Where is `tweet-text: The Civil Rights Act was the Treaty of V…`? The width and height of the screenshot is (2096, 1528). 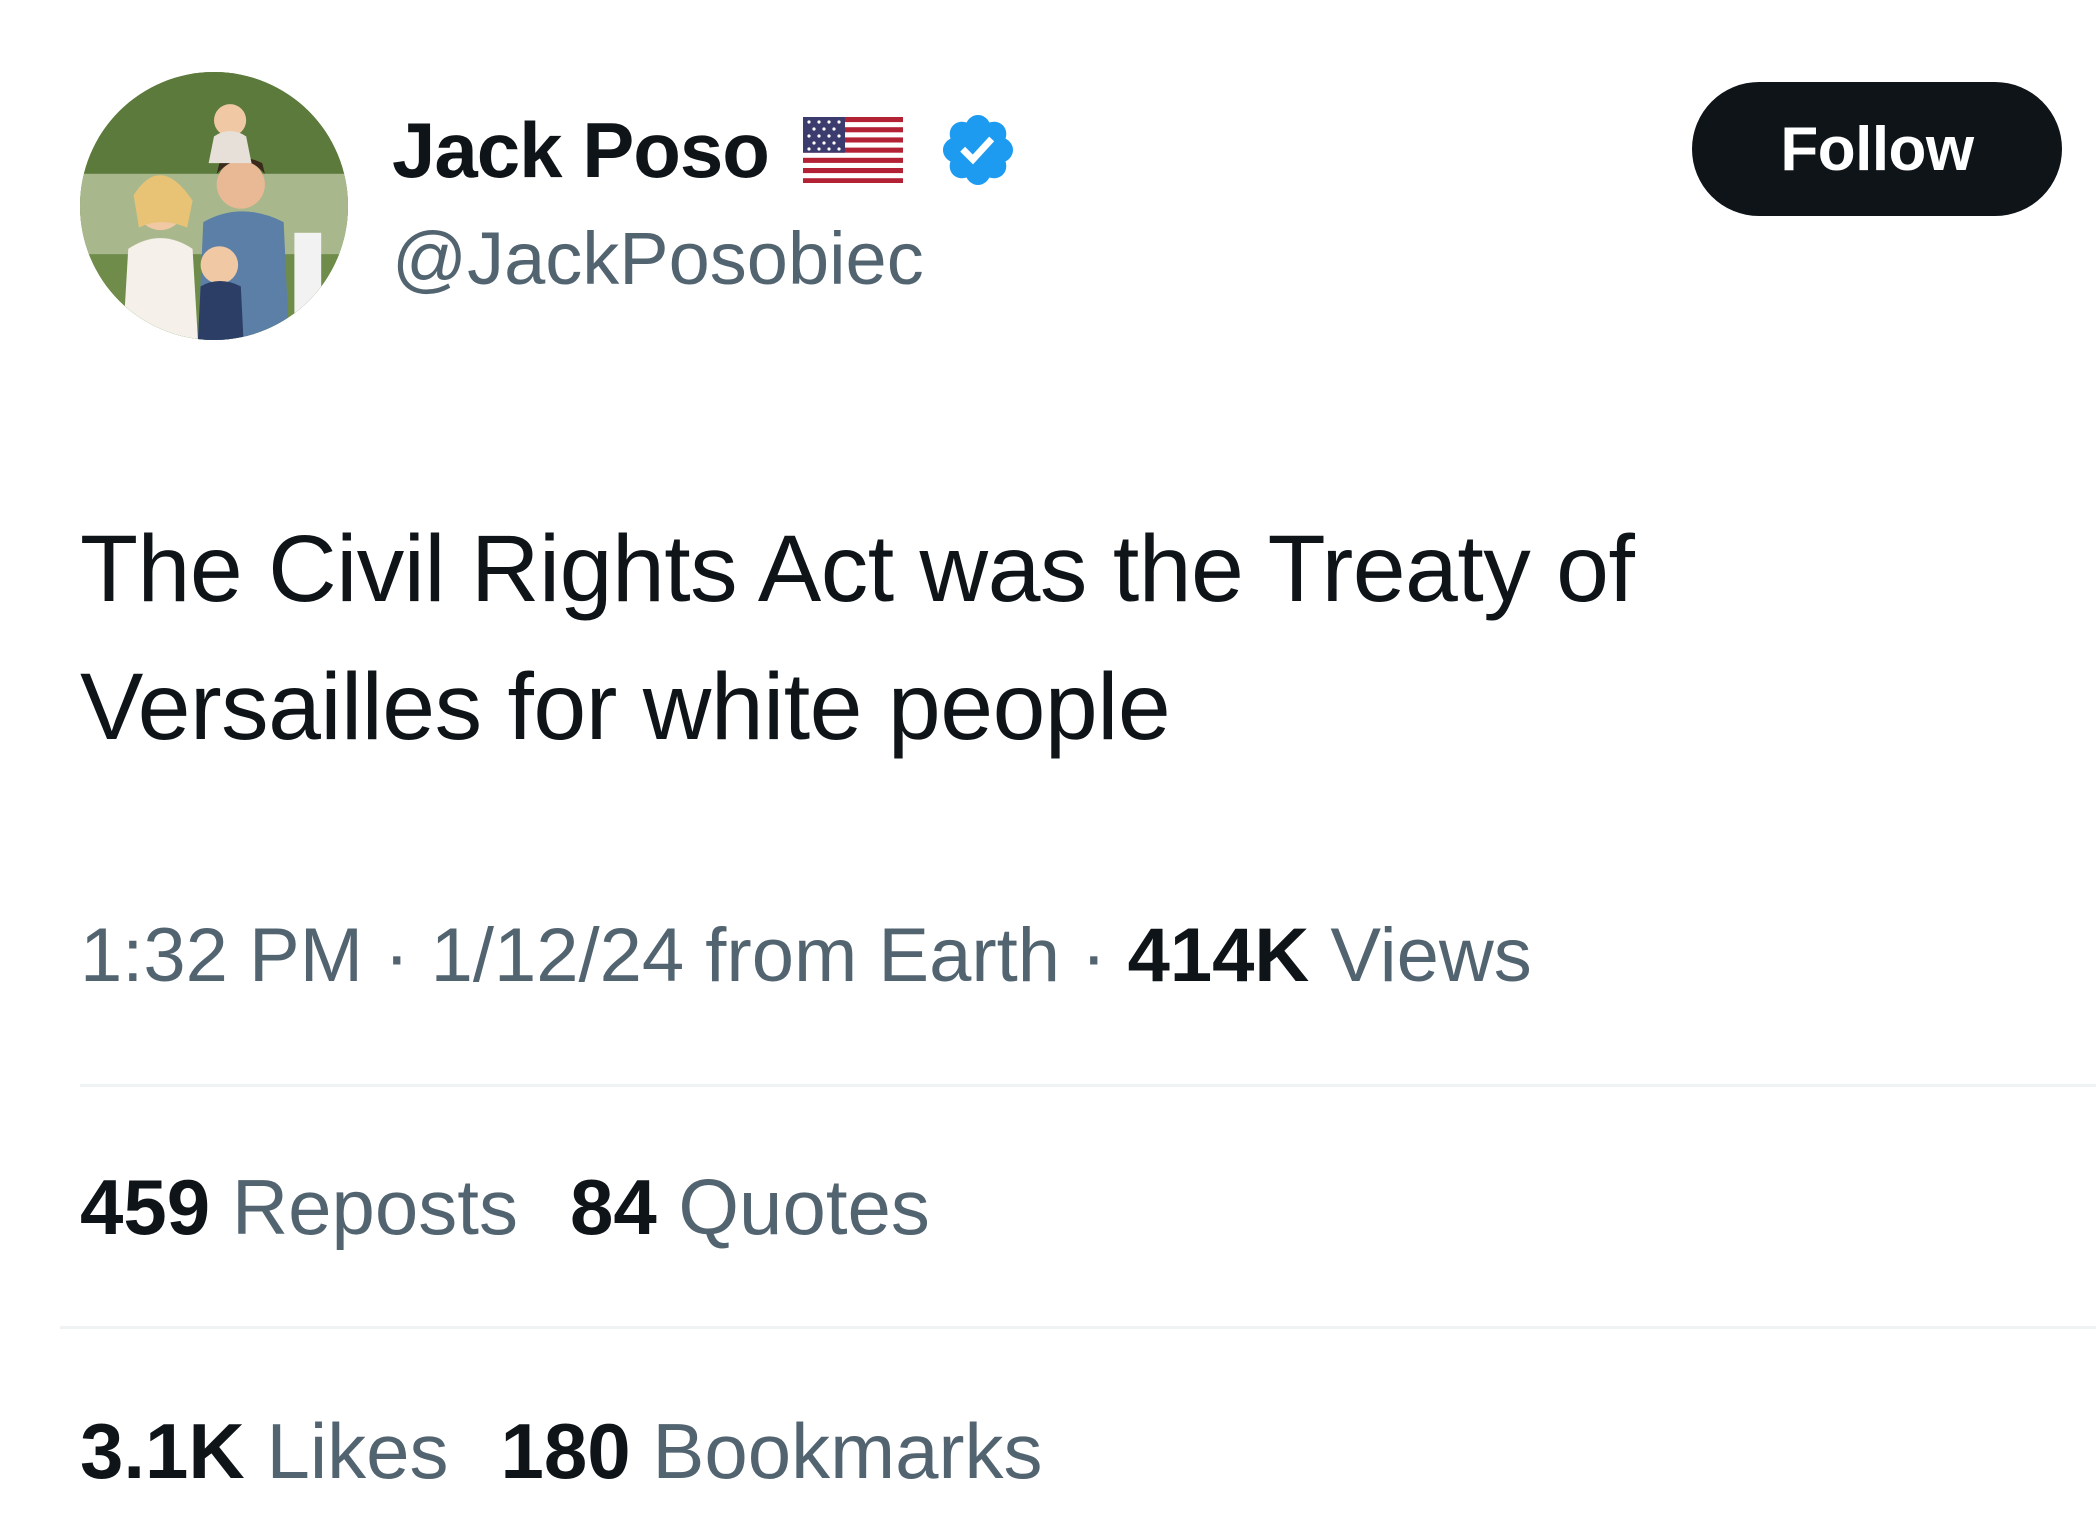 tweet-text: The Civil Rights Act was the Treaty of V… is located at coordinates (857, 638).